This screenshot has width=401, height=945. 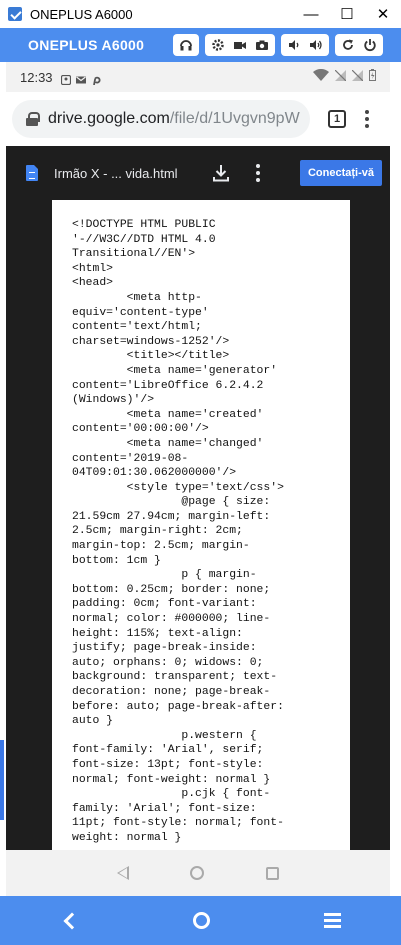 What do you see at coordinates (347, 14) in the screenshot?
I see `maximize-button: ☐` at bounding box center [347, 14].